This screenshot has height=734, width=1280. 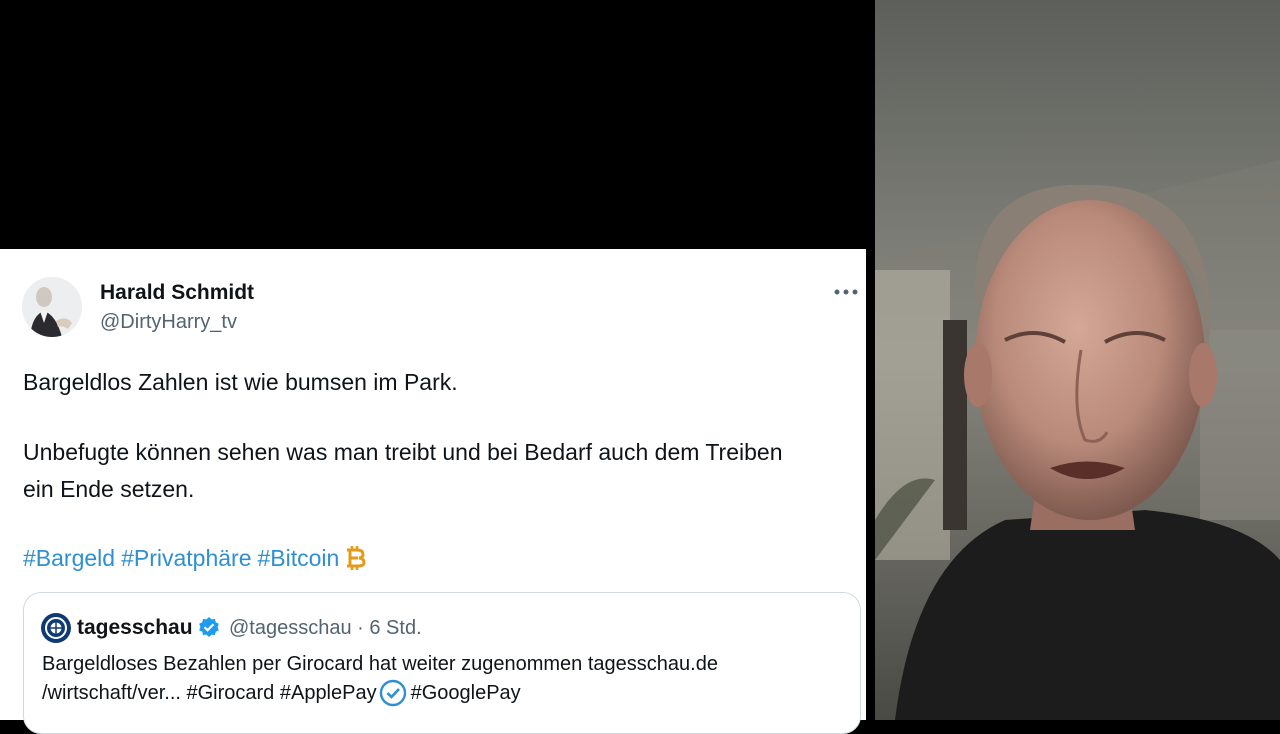 What do you see at coordinates (177, 293) in the screenshot?
I see `author-name: Harald Schmidt` at bounding box center [177, 293].